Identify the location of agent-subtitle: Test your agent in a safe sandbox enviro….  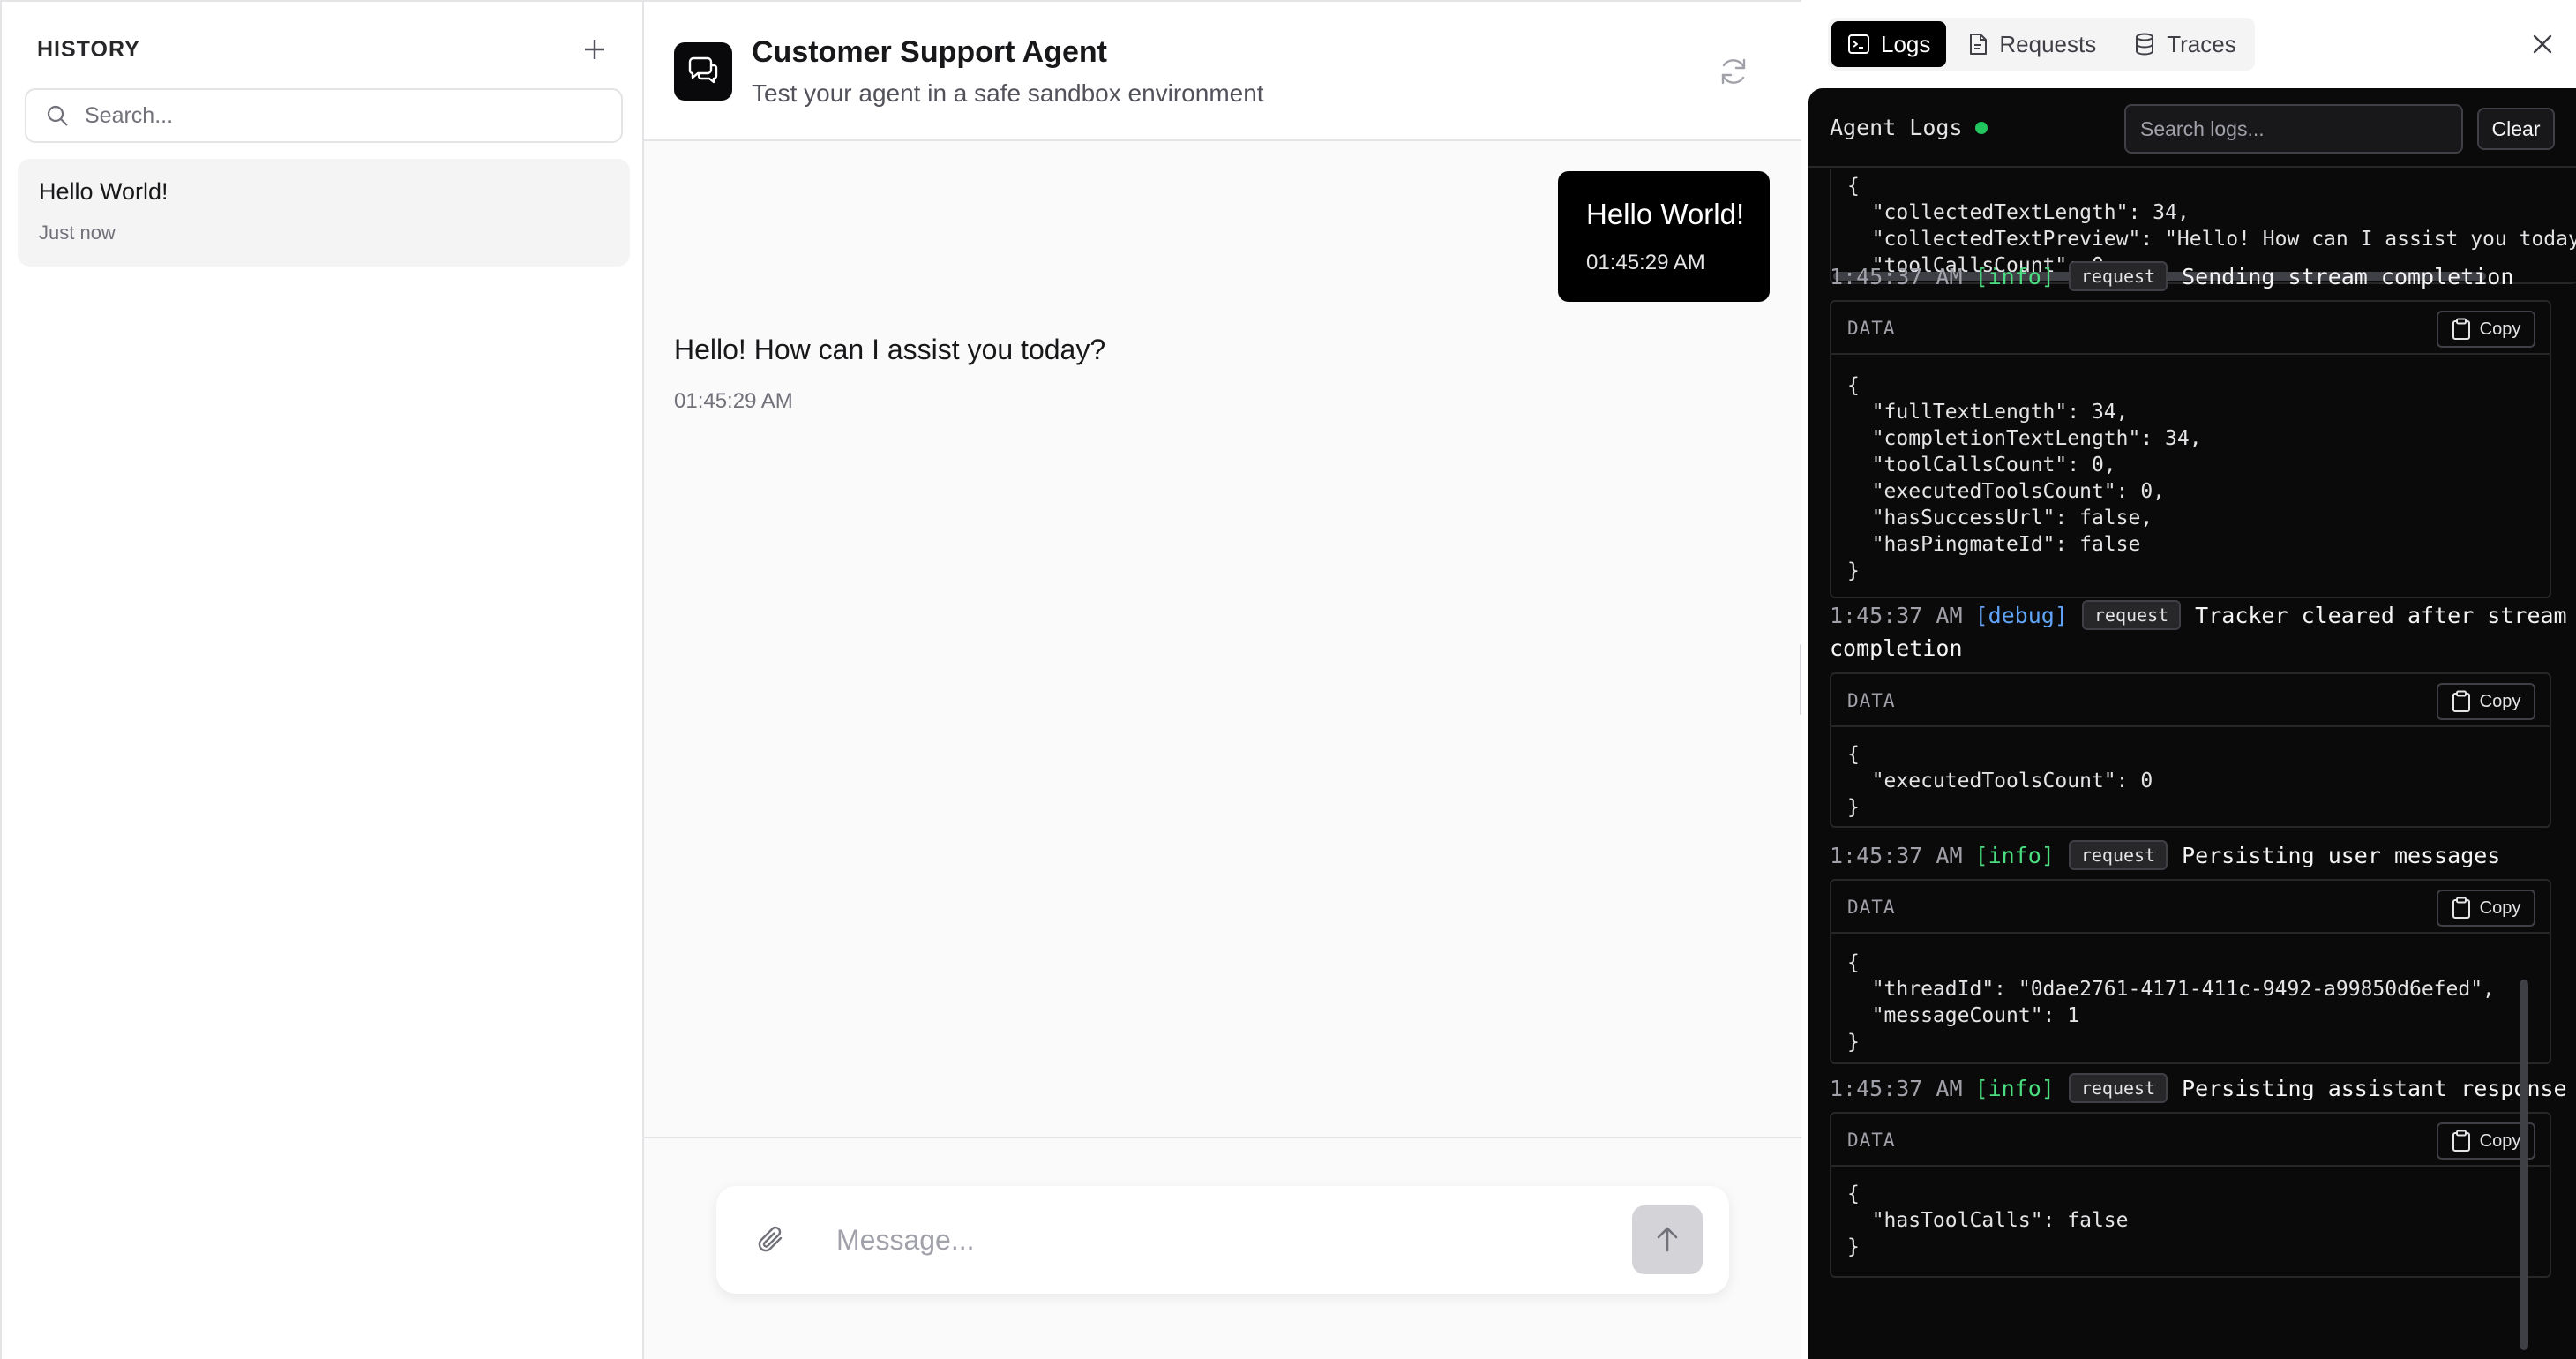
(1008, 93).